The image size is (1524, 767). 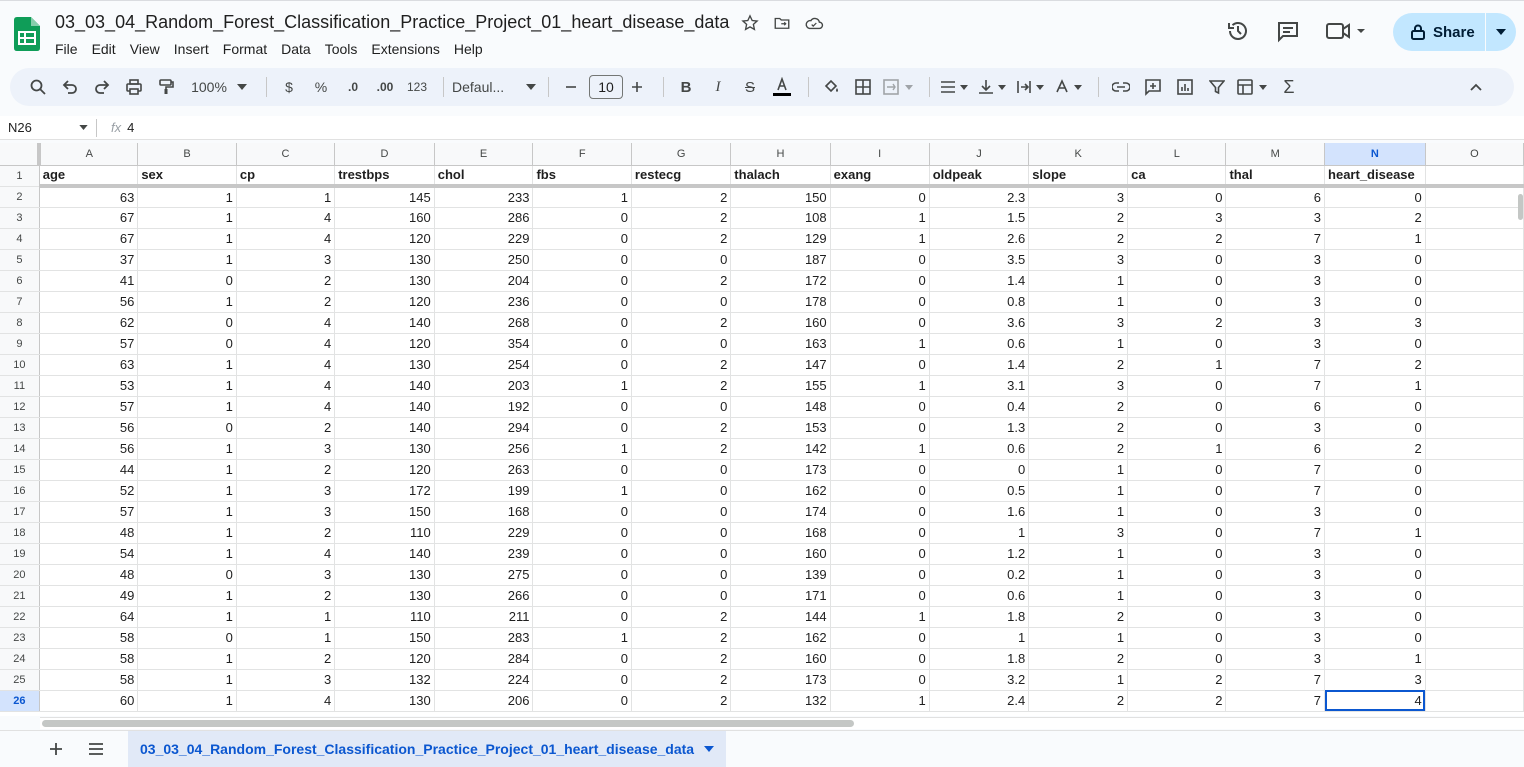 I want to click on data-cell: 354, so click(x=484, y=344).